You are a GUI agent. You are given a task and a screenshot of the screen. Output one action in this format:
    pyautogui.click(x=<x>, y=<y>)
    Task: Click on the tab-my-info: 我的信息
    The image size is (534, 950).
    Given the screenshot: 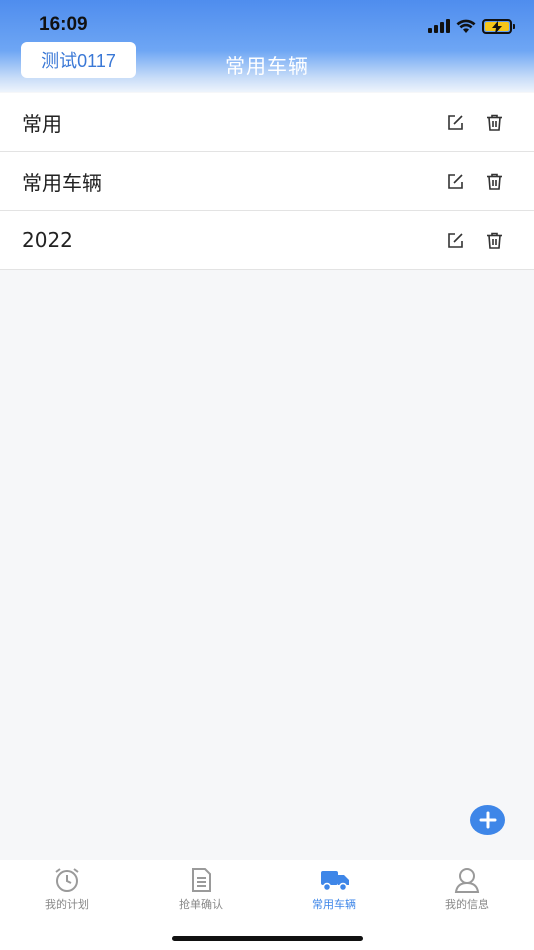 What is the action you would take?
    pyautogui.click(x=467, y=889)
    